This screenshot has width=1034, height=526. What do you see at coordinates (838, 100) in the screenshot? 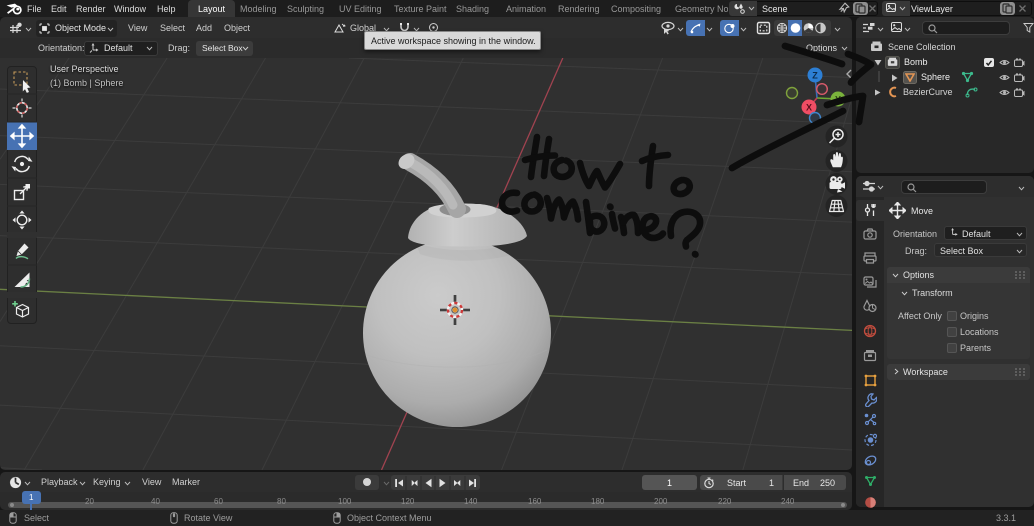
I see `svg-text: Y` at bounding box center [838, 100].